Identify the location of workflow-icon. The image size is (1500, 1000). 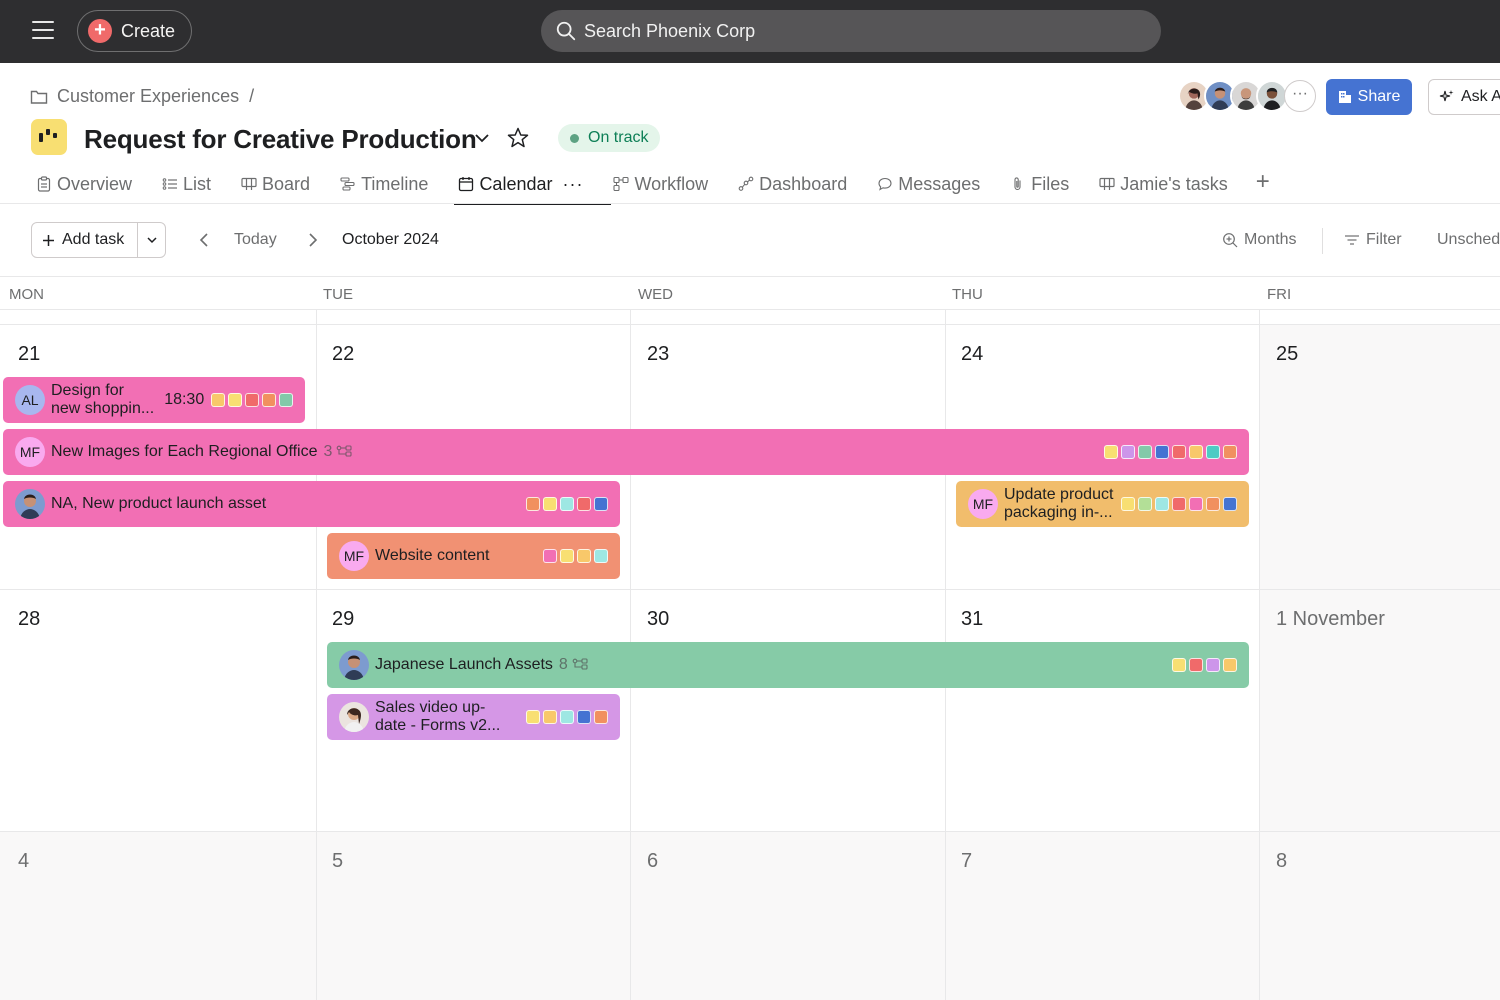
(621, 184).